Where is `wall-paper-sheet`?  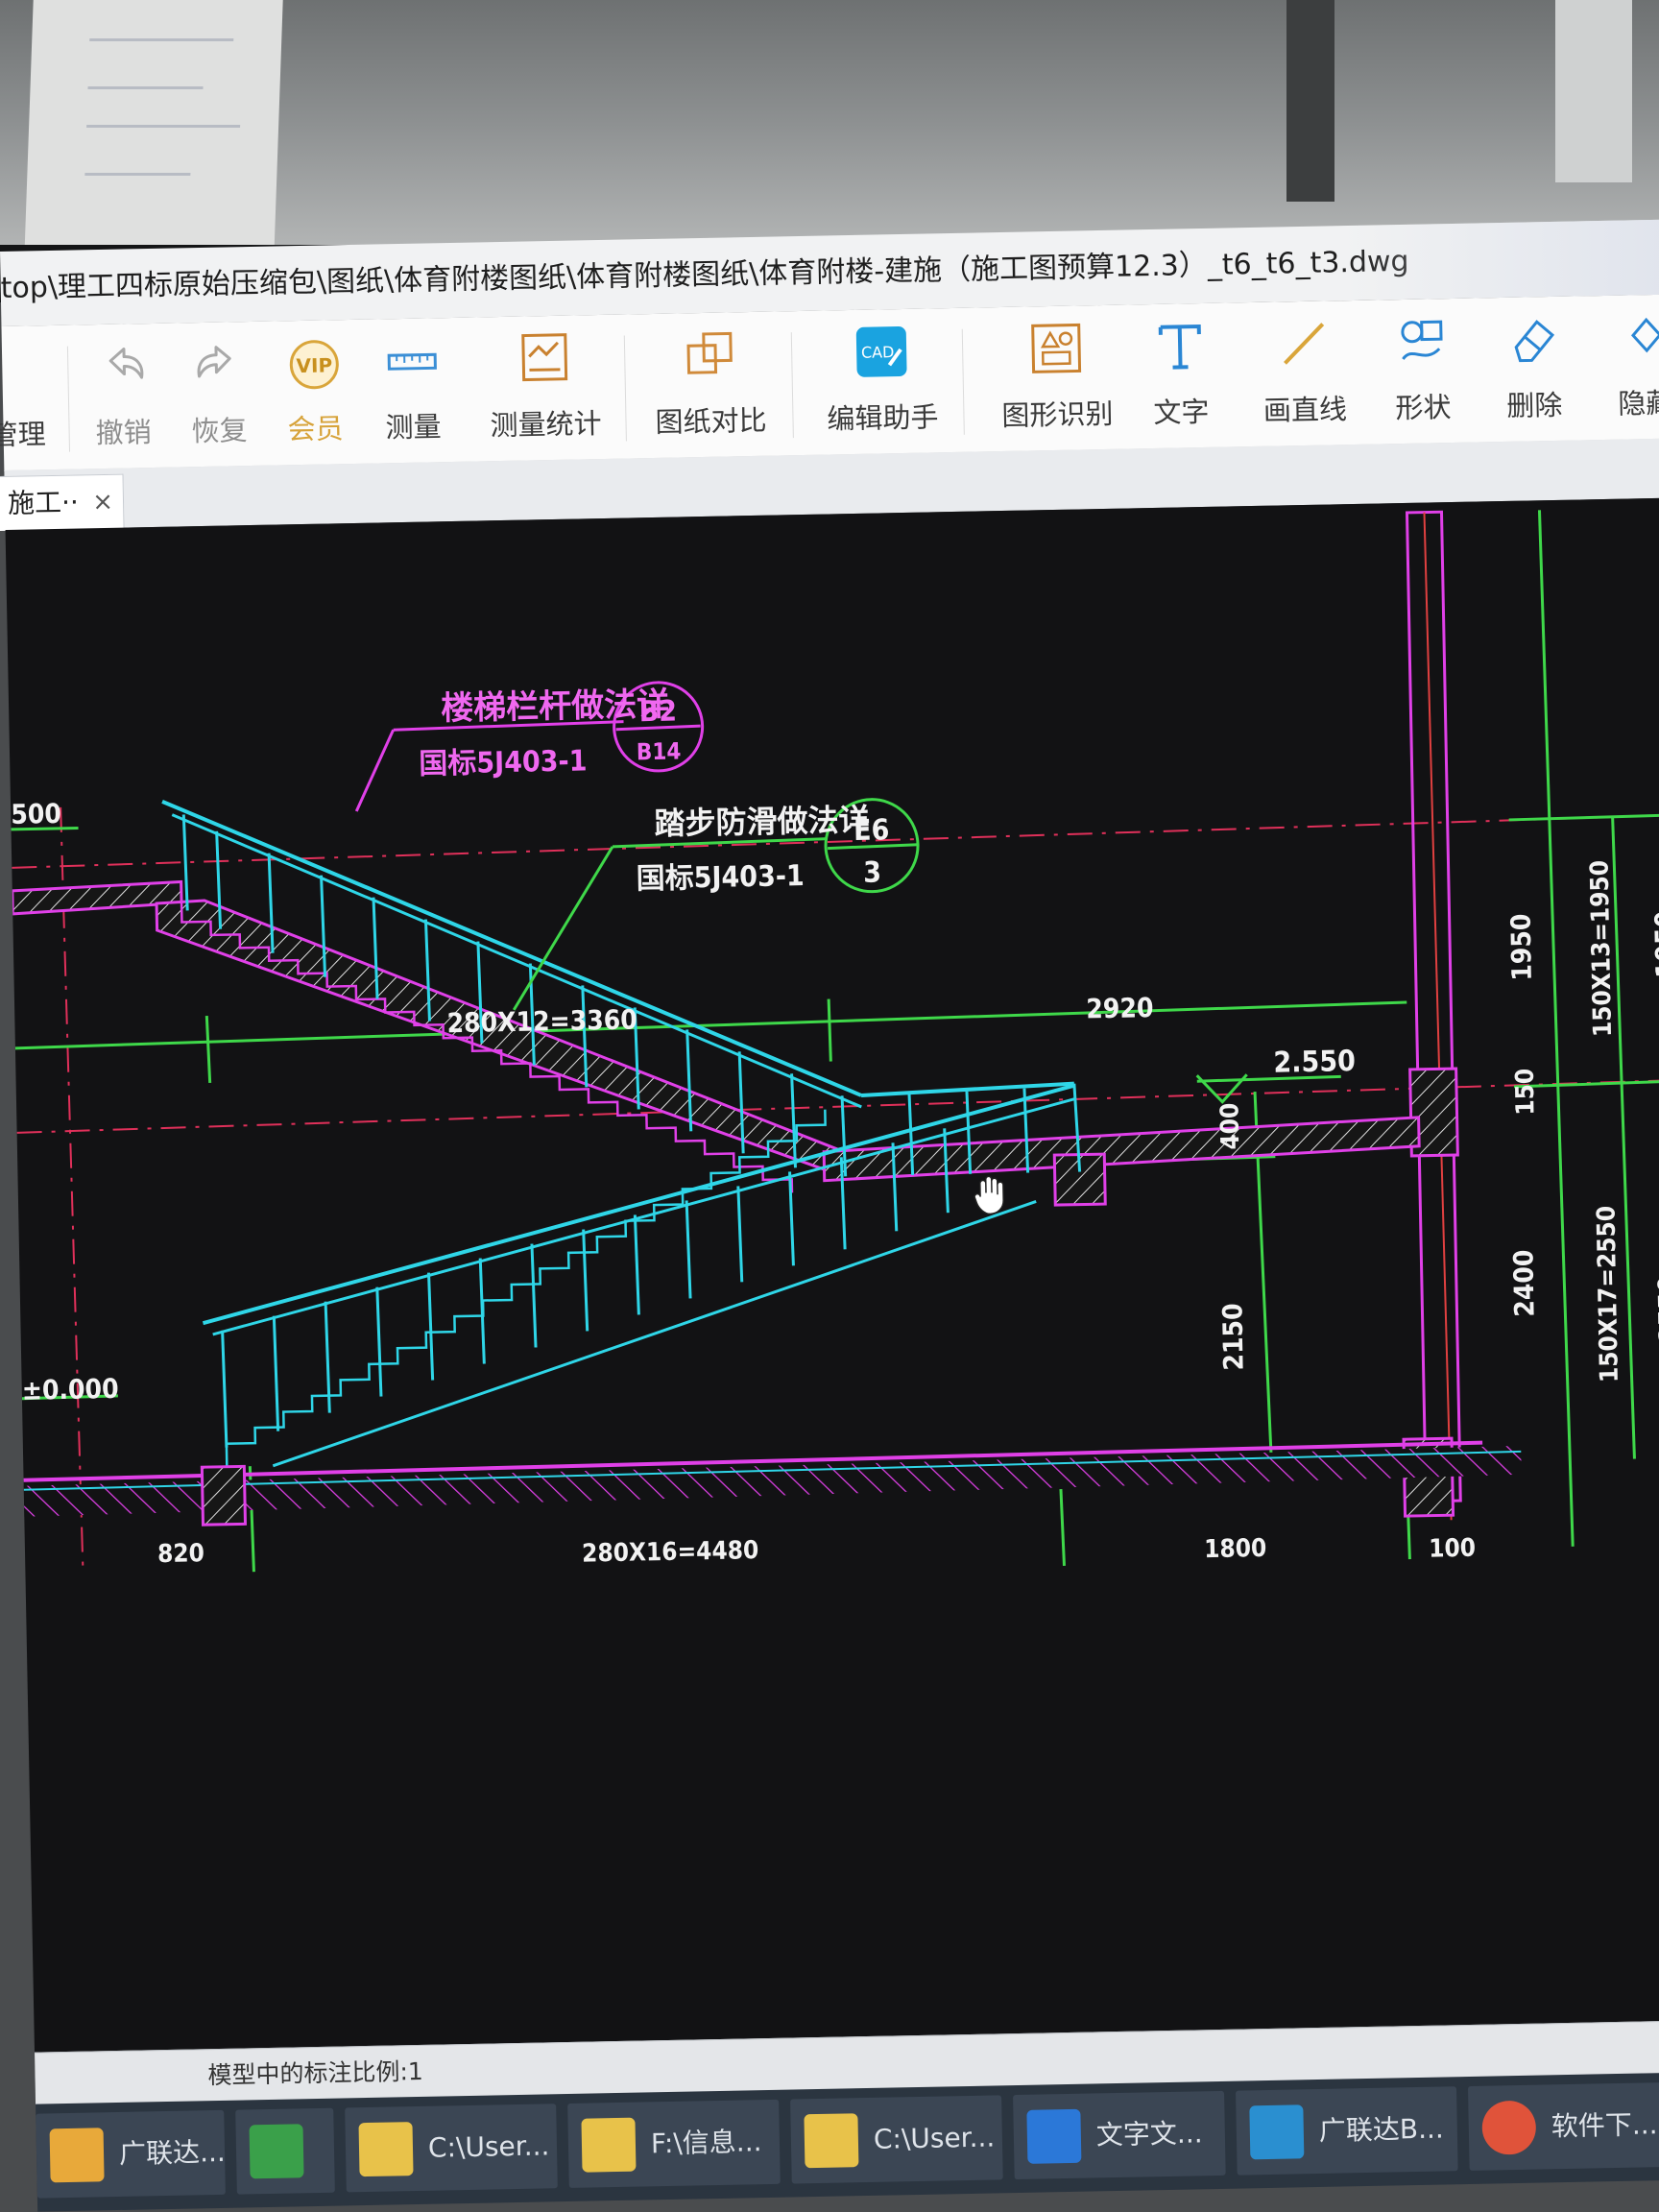
wall-paper-sheet is located at coordinates (153, 129).